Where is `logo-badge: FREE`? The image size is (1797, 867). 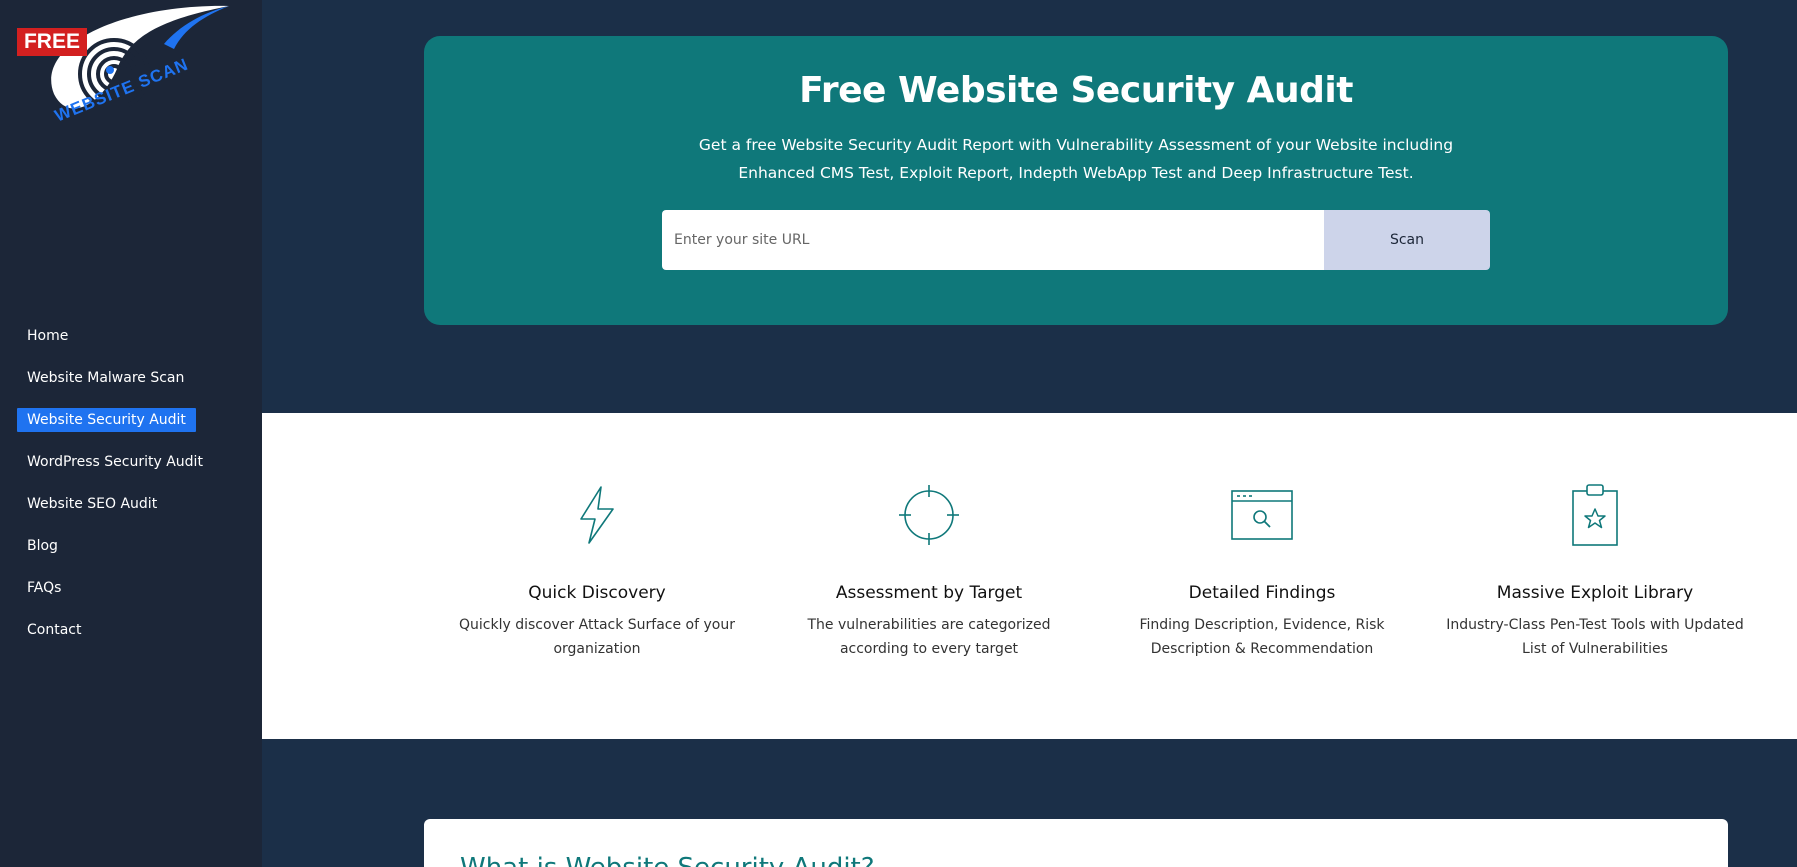 logo-badge: FREE is located at coordinates (51, 41).